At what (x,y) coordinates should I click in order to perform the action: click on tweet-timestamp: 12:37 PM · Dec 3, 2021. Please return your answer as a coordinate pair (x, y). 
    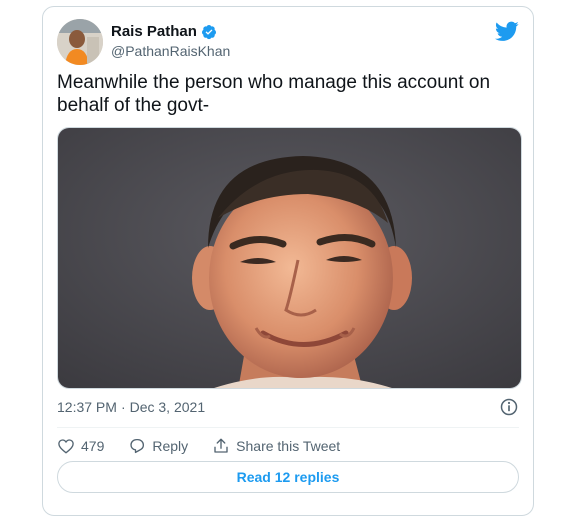
    Looking at the image, I should click on (131, 407).